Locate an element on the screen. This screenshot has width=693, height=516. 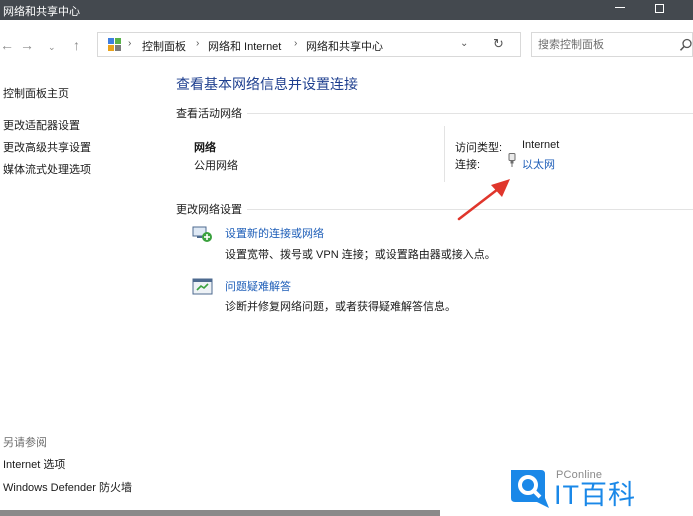
watermark-it-baike-text: IT百科 is located at coordinates (595, 495).